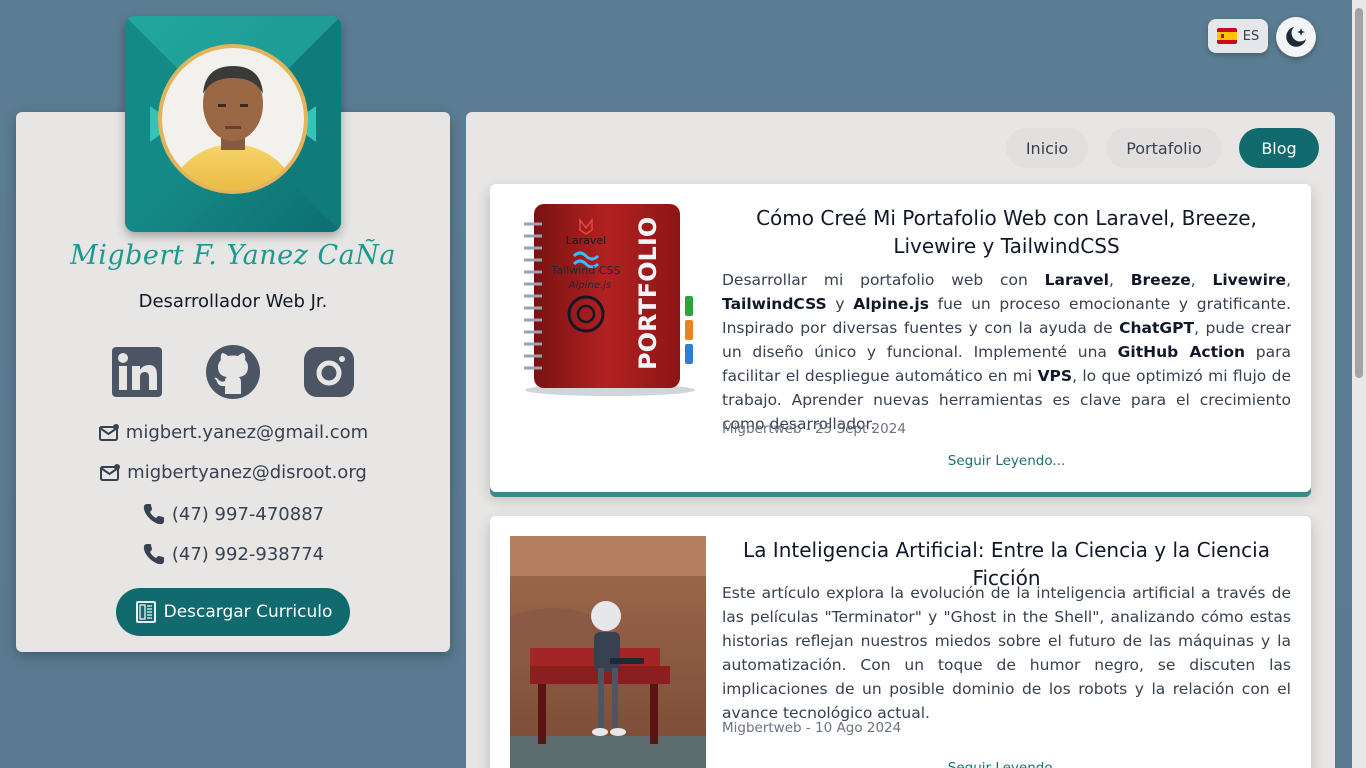 This screenshot has height=768, width=1366. I want to click on language-selector: ES, so click(1238, 36).